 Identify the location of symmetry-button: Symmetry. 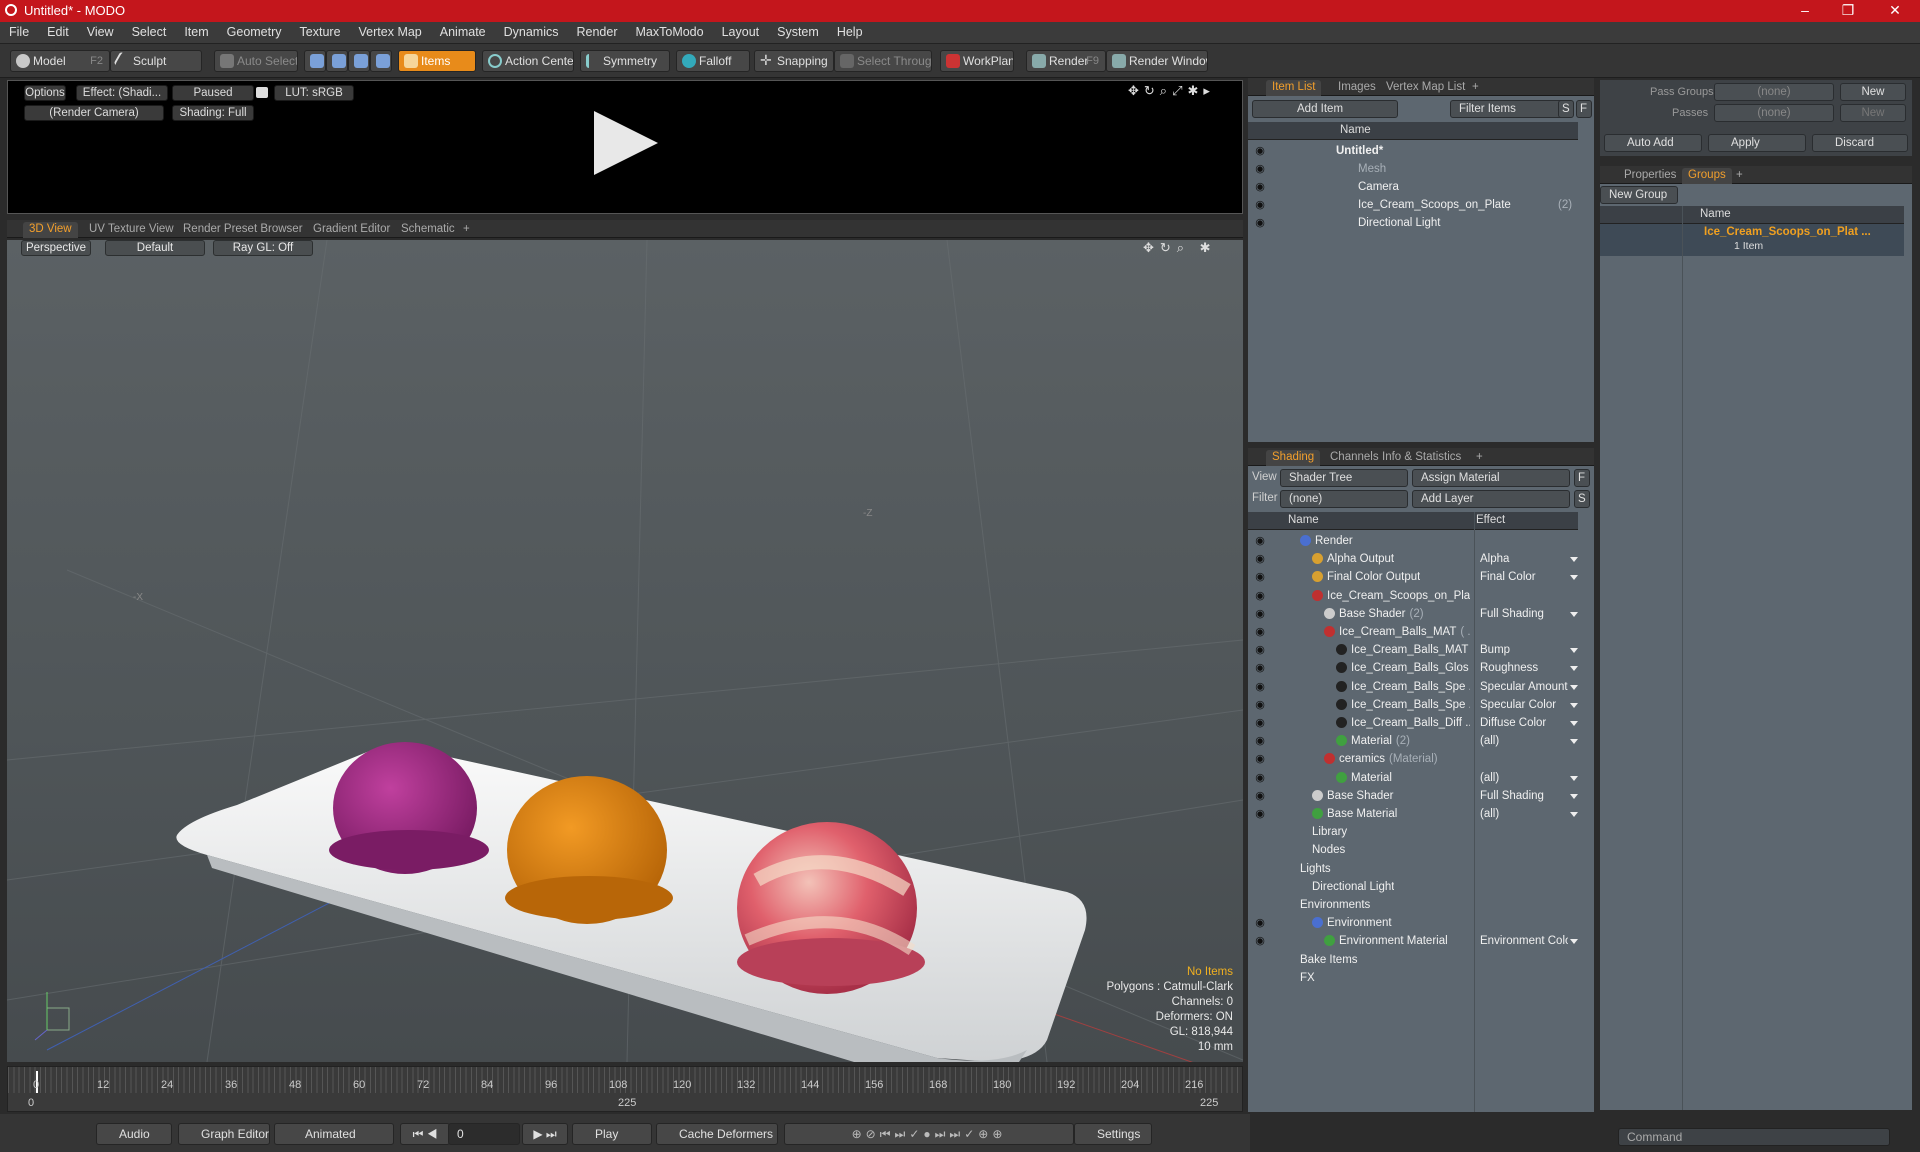
(625, 61).